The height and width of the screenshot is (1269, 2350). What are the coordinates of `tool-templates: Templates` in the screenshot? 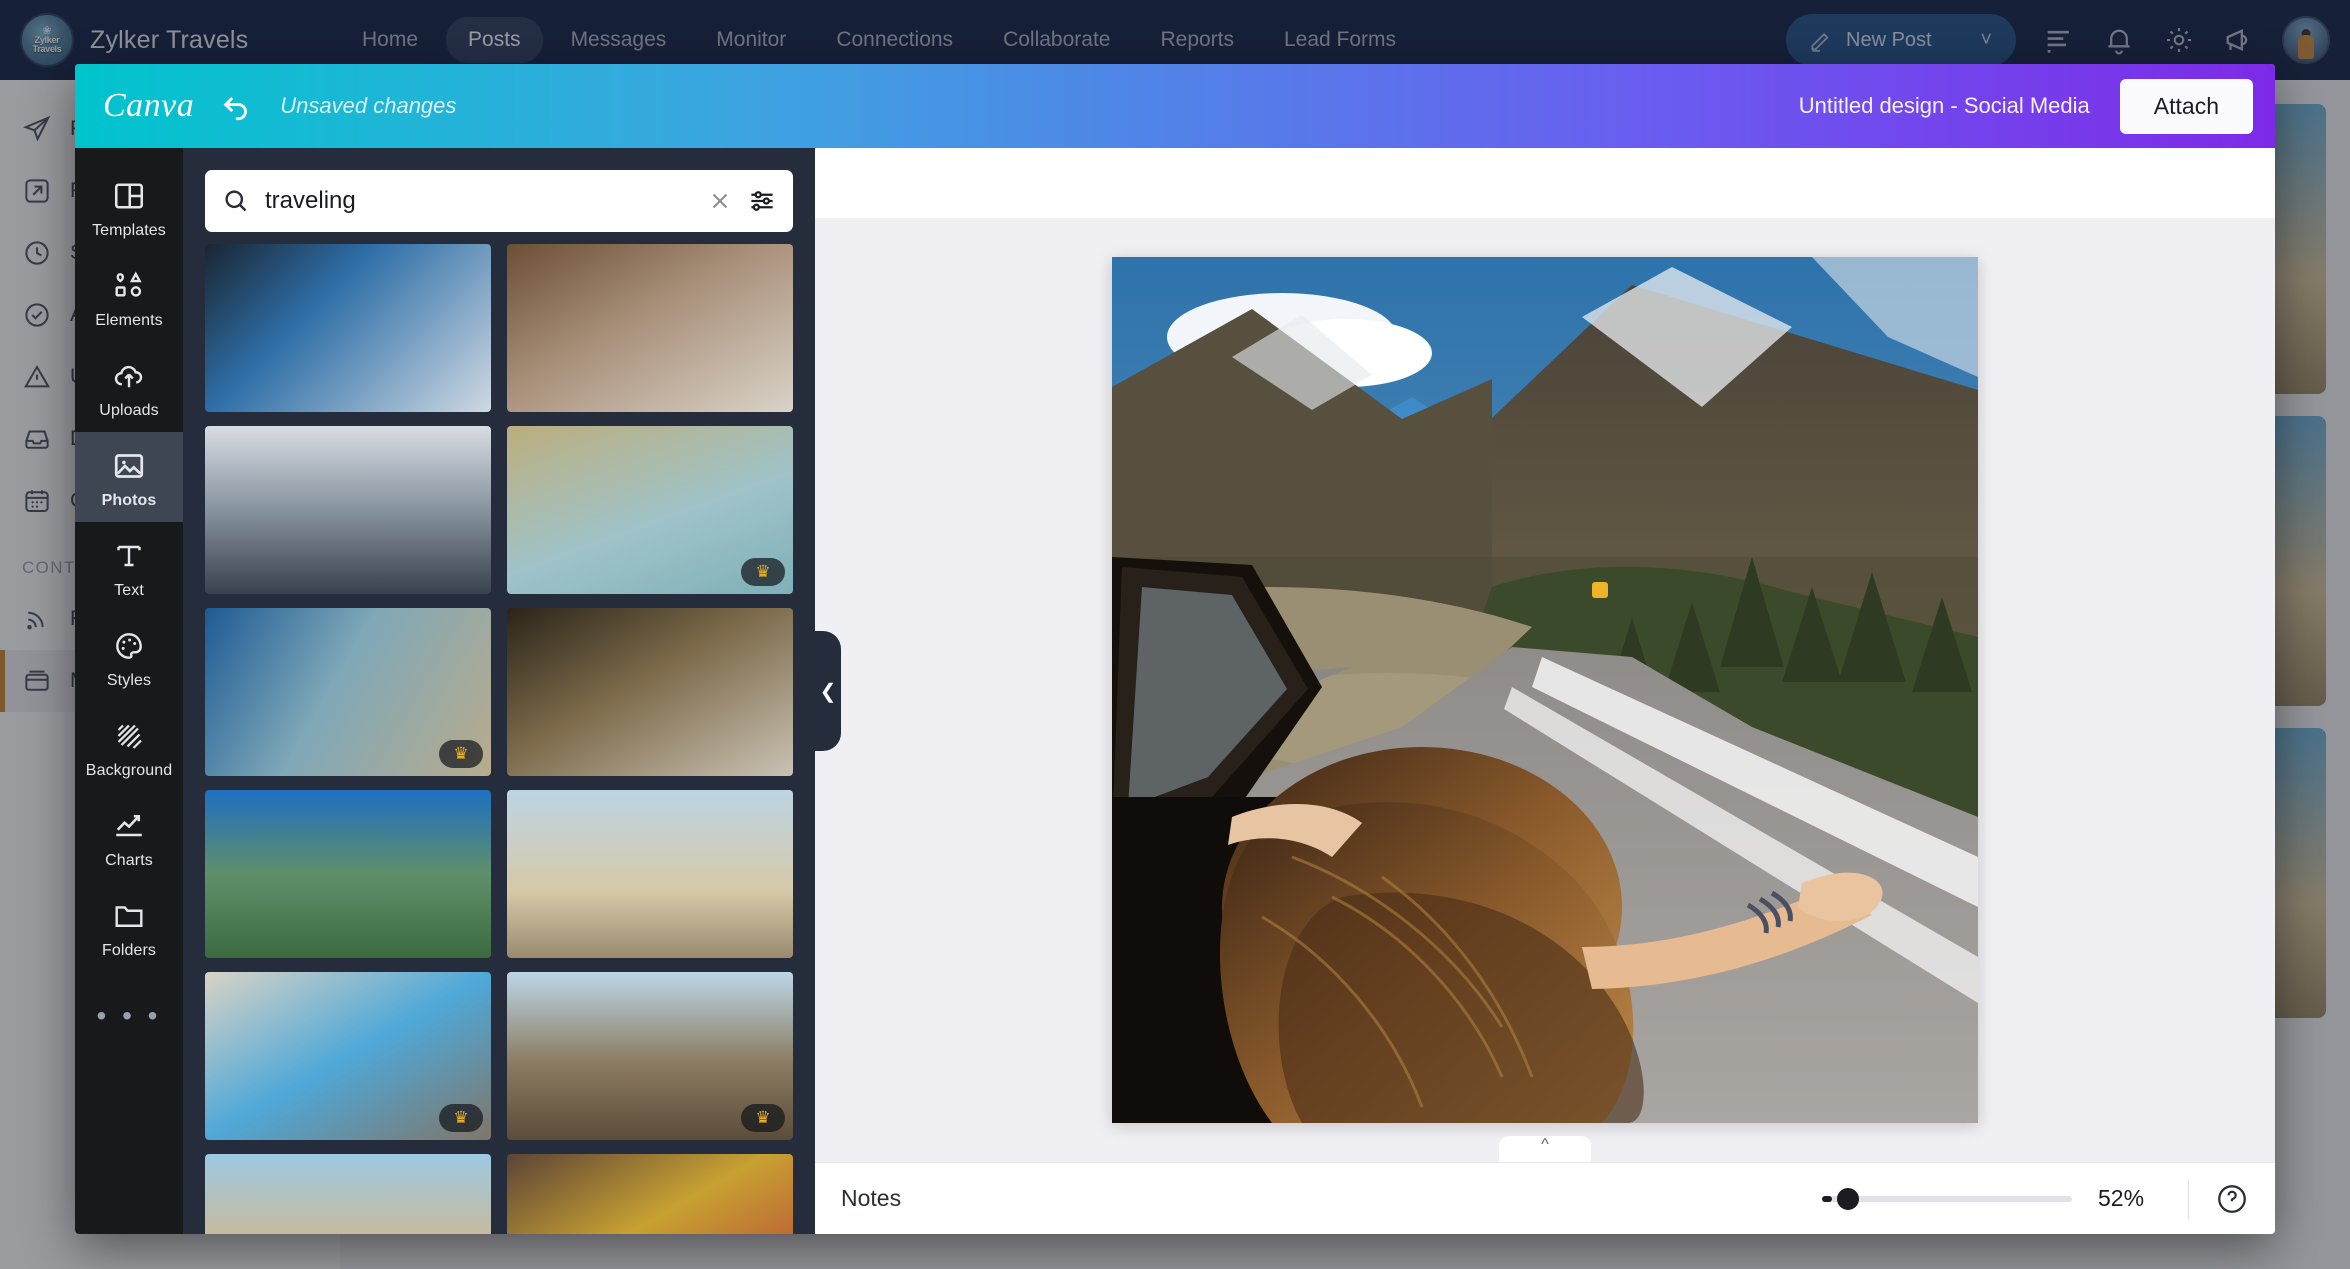 It's located at (129, 207).